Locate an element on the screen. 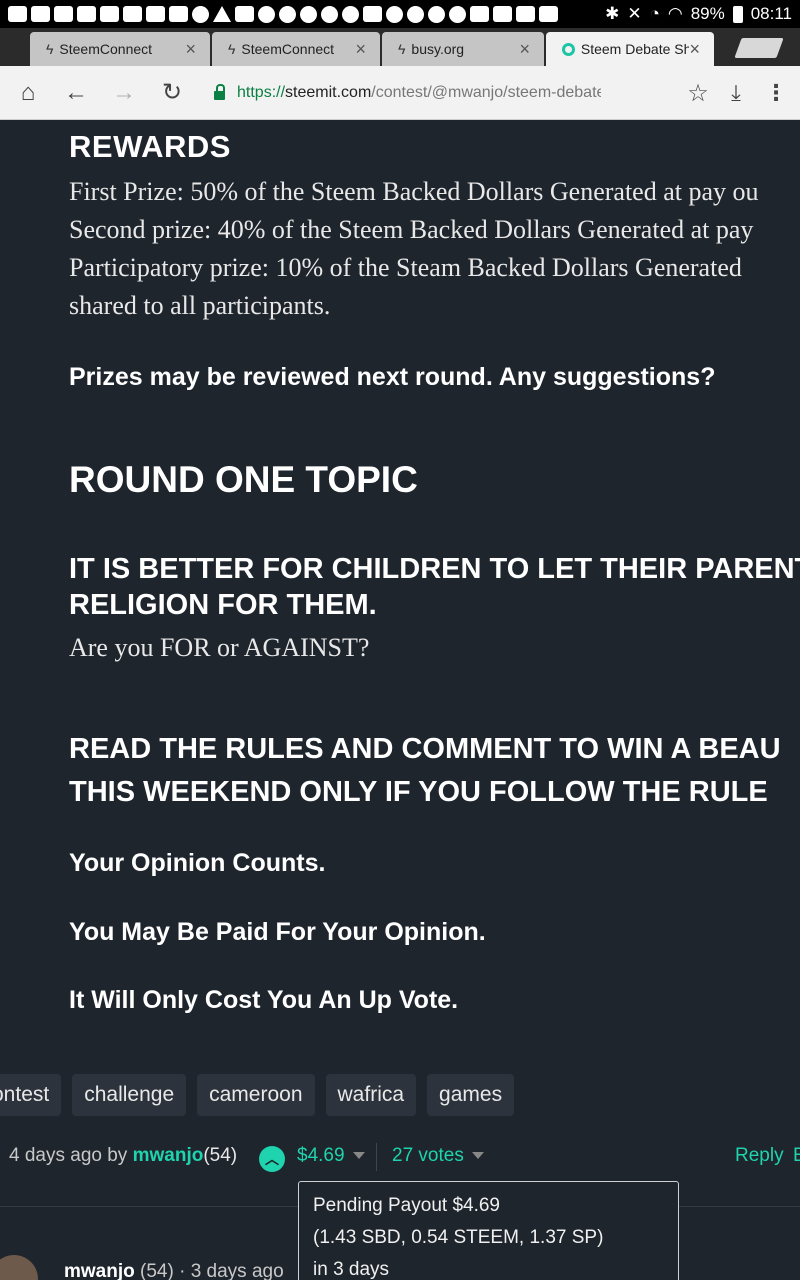 Image resolution: width=800 pixels, height=1280 pixels. tab-steemconnect-2: ϟ SteemConnect × is located at coordinates (296, 49).